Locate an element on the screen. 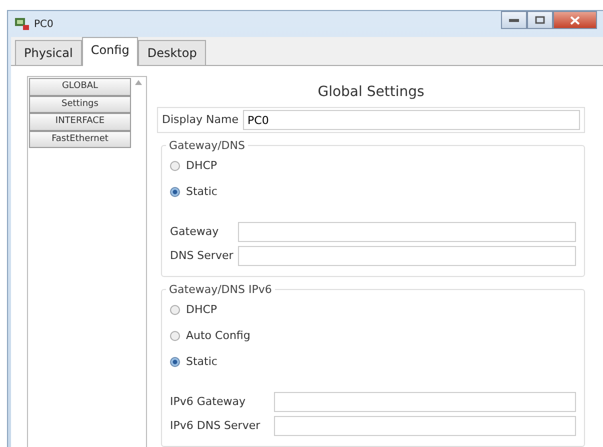 The height and width of the screenshot is (447, 603). field-label: Gateway is located at coordinates (195, 232).